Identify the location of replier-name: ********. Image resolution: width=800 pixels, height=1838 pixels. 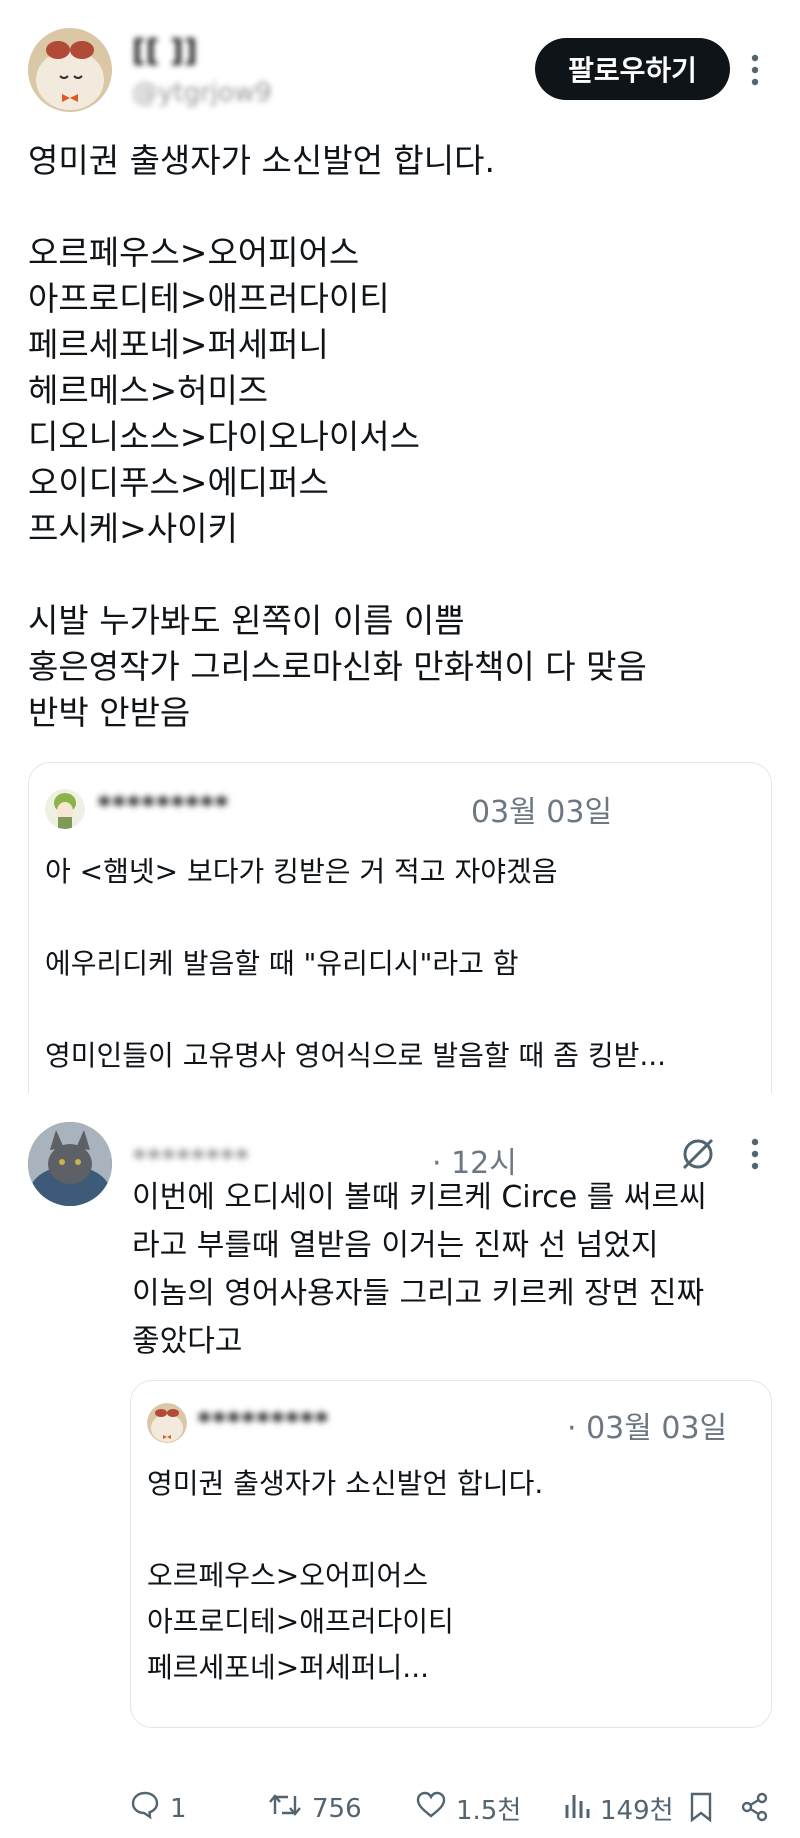
(190, 1158).